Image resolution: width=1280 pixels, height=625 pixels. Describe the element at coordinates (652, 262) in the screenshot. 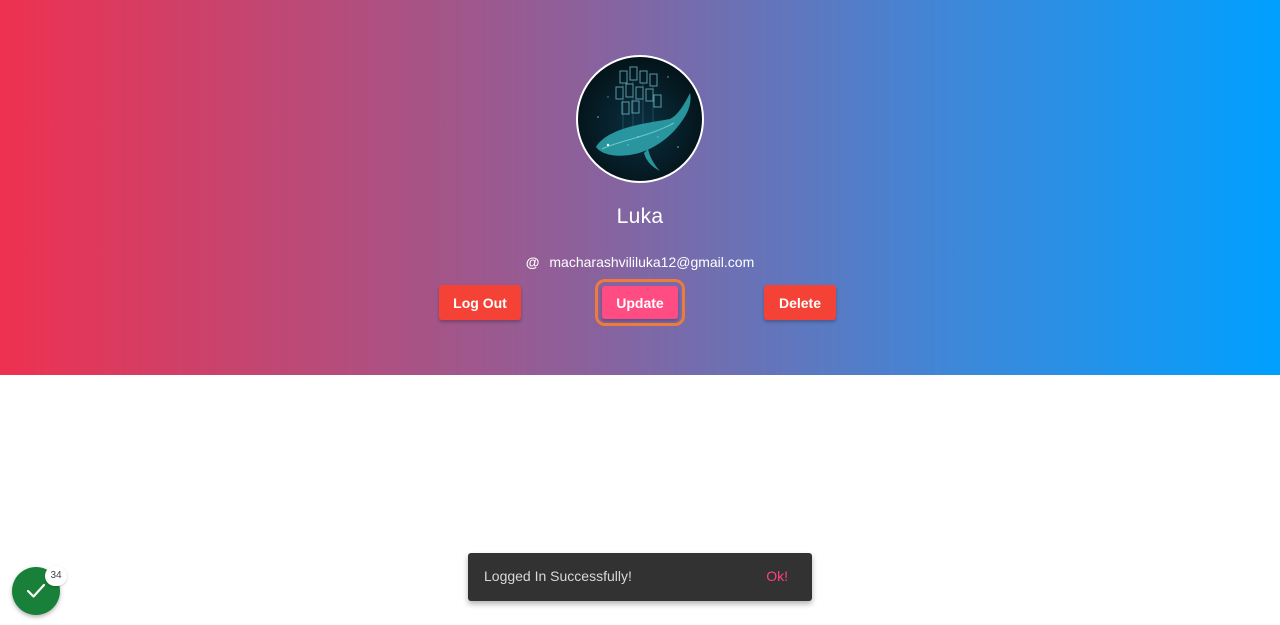

I see `profile-email: macharashvililuka12@gmail.com` at that location.